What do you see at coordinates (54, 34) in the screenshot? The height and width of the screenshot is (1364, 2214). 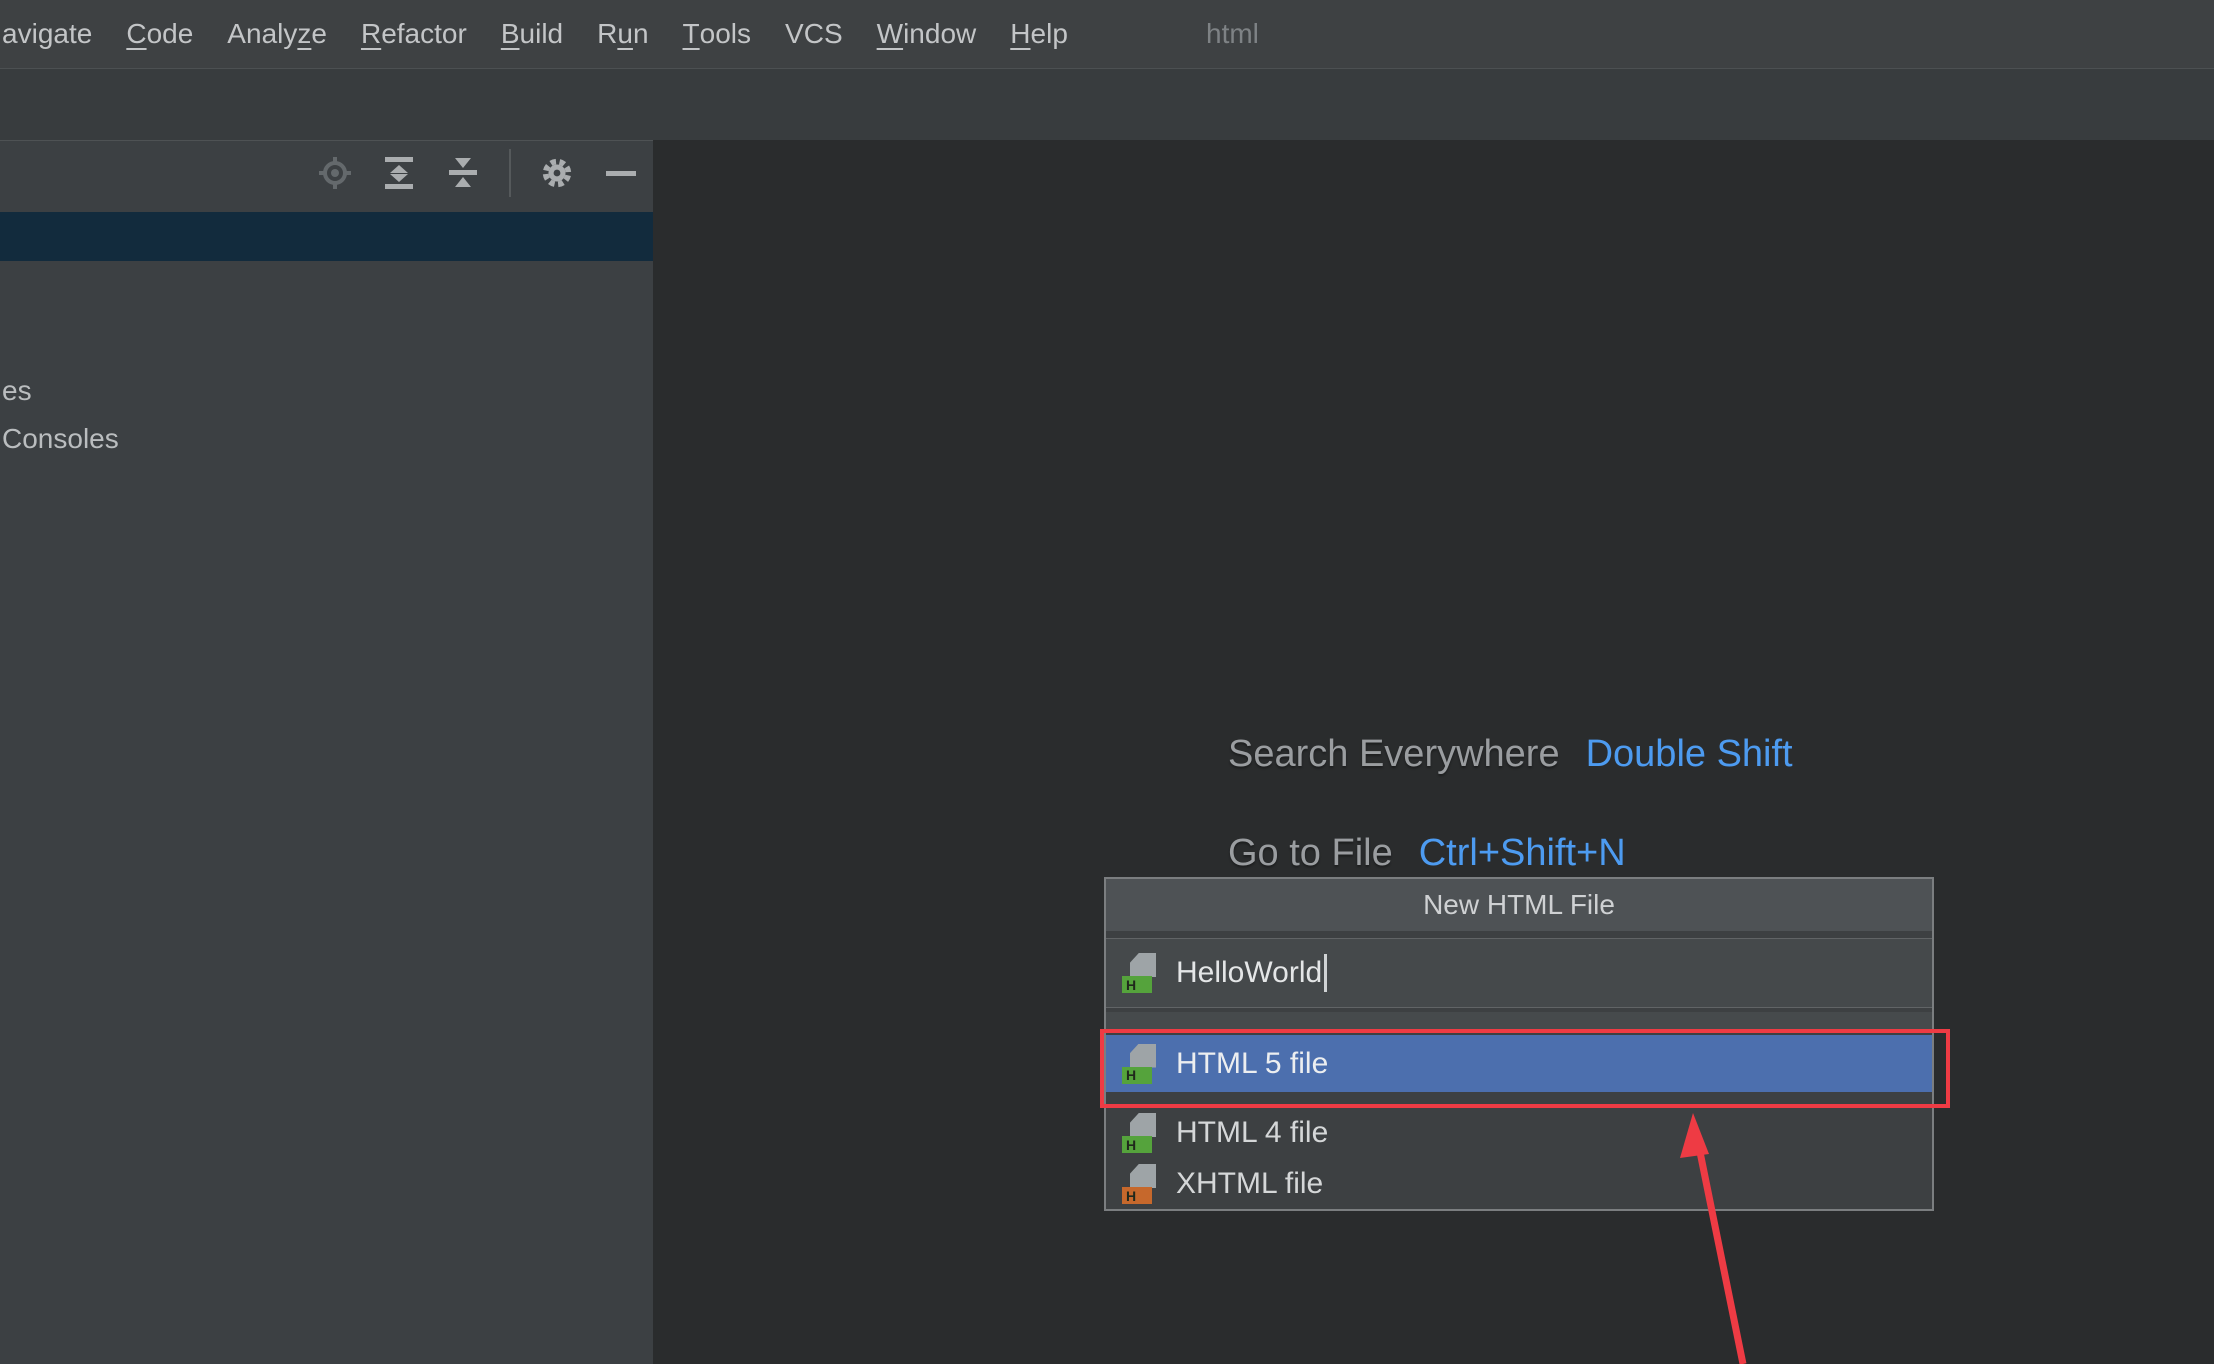 I see `menu-item-navigate: avigate` at bounding box center [54, 34].